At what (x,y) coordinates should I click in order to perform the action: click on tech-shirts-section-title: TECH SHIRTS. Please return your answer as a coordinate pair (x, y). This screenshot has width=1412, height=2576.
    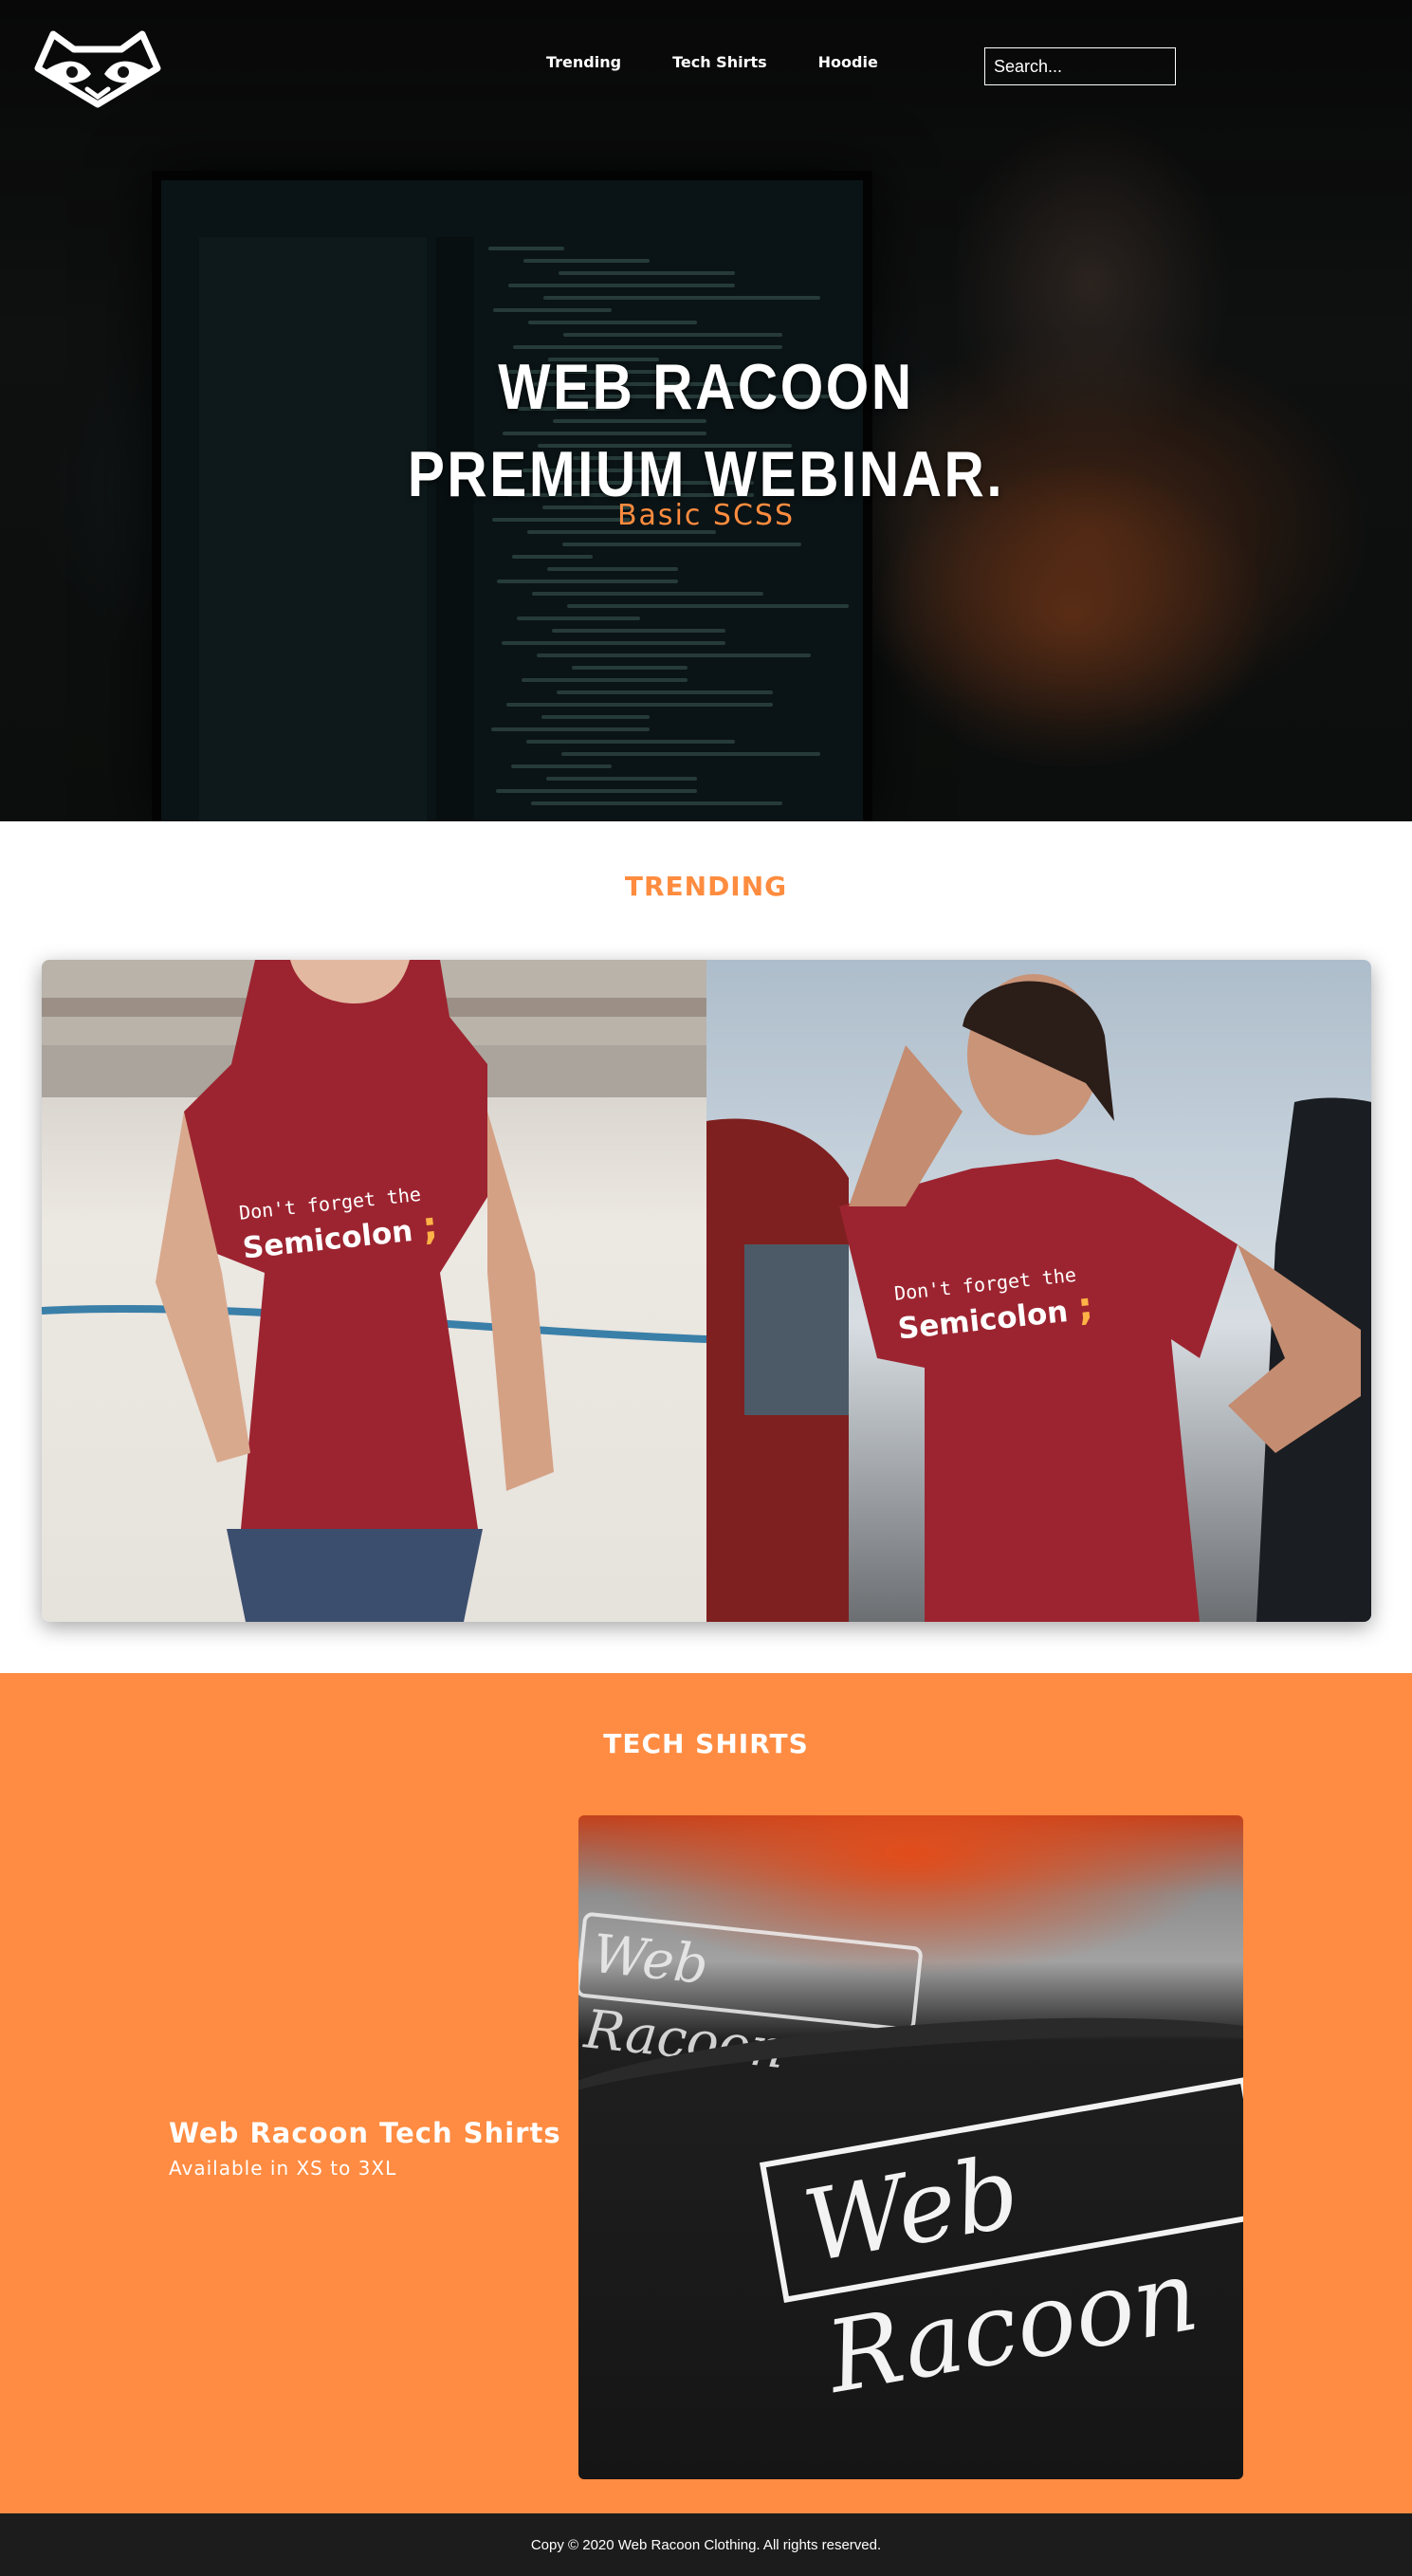
    Looking at the image, I should click on (706, 1743).